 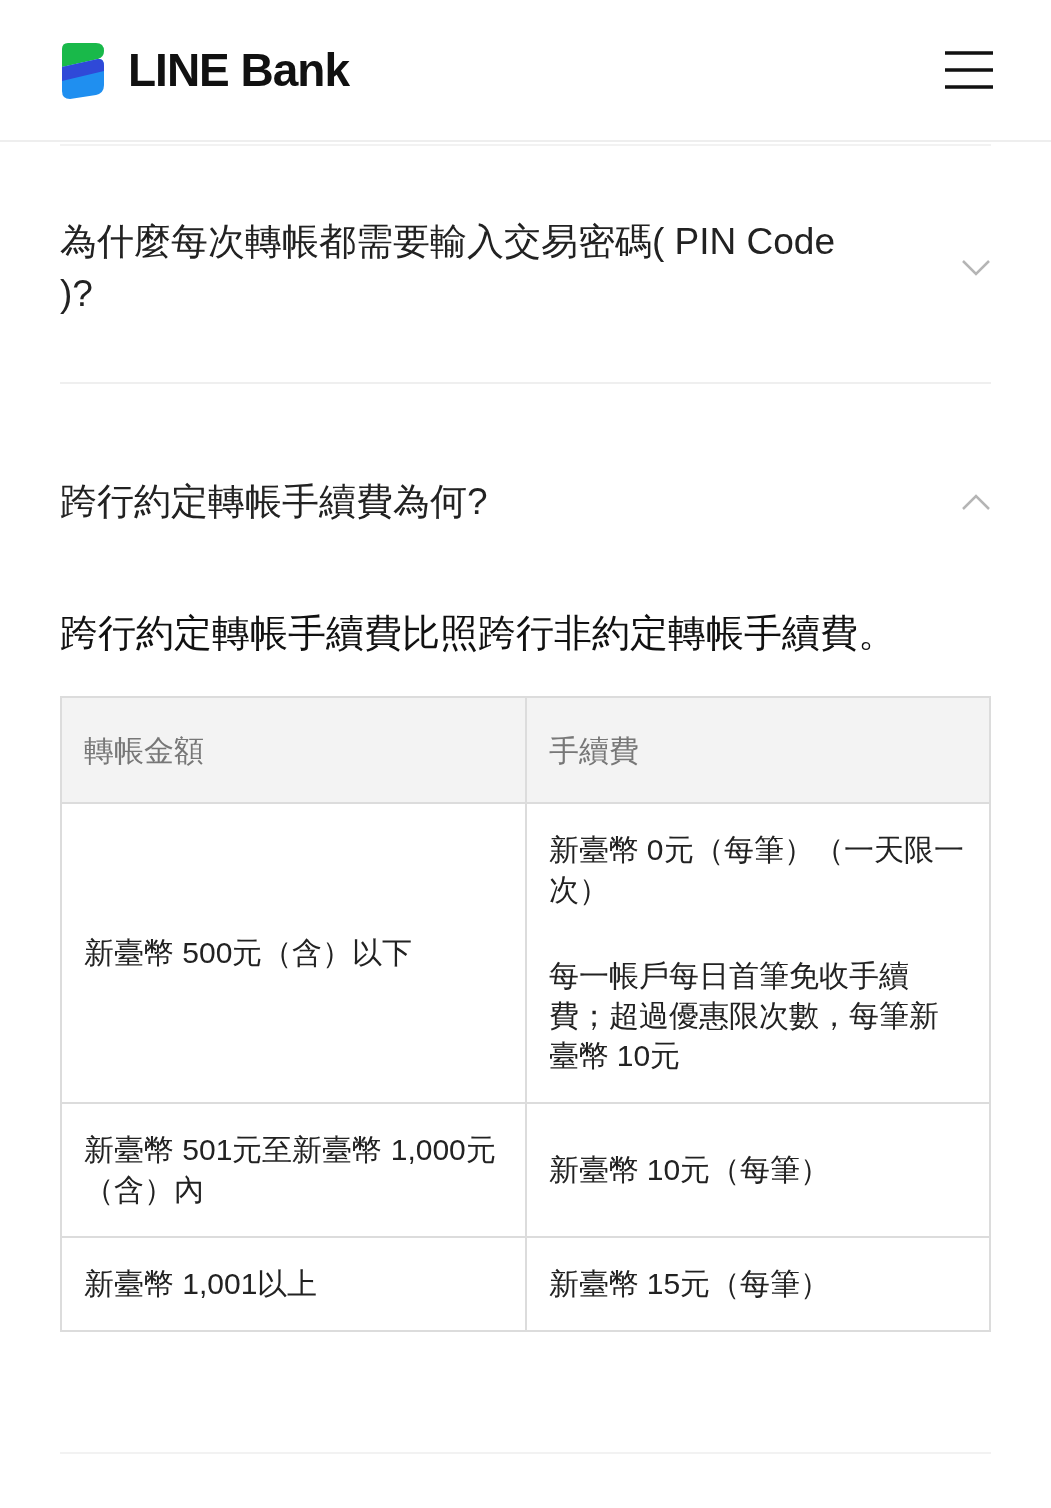 What do you see at coordinates (478, 633) in the screenshot?
I see `answer-text: 跨行約定轉帳手續費比照跨行非約定轉帳手續費。` at bounding box center [478, 633].